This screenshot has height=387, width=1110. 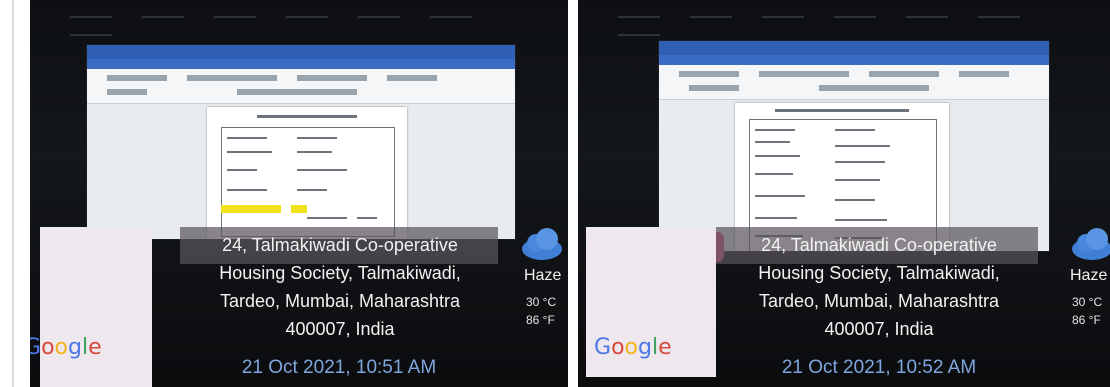 What do you see at coordinates (879, 367) in the screenshot?
I see `timestamp: 21 Oct 2021, 10:52 AM` at bounding box center [879, 367].